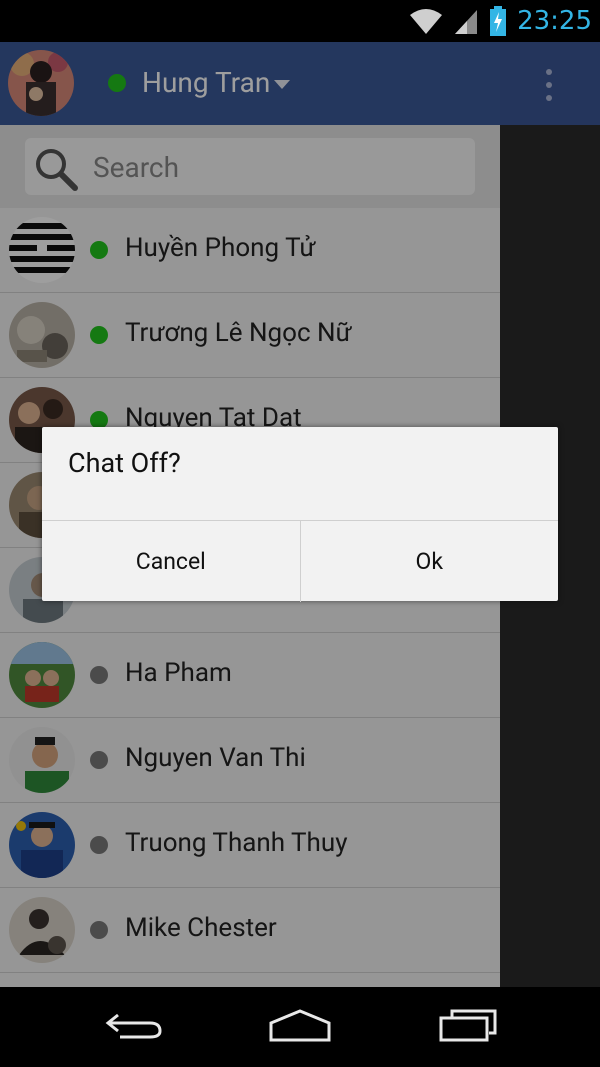  What do you see at coordinates (429, 561) in the screenshot?
I see `ok-button: Ok` at bounding box center [429, 561].